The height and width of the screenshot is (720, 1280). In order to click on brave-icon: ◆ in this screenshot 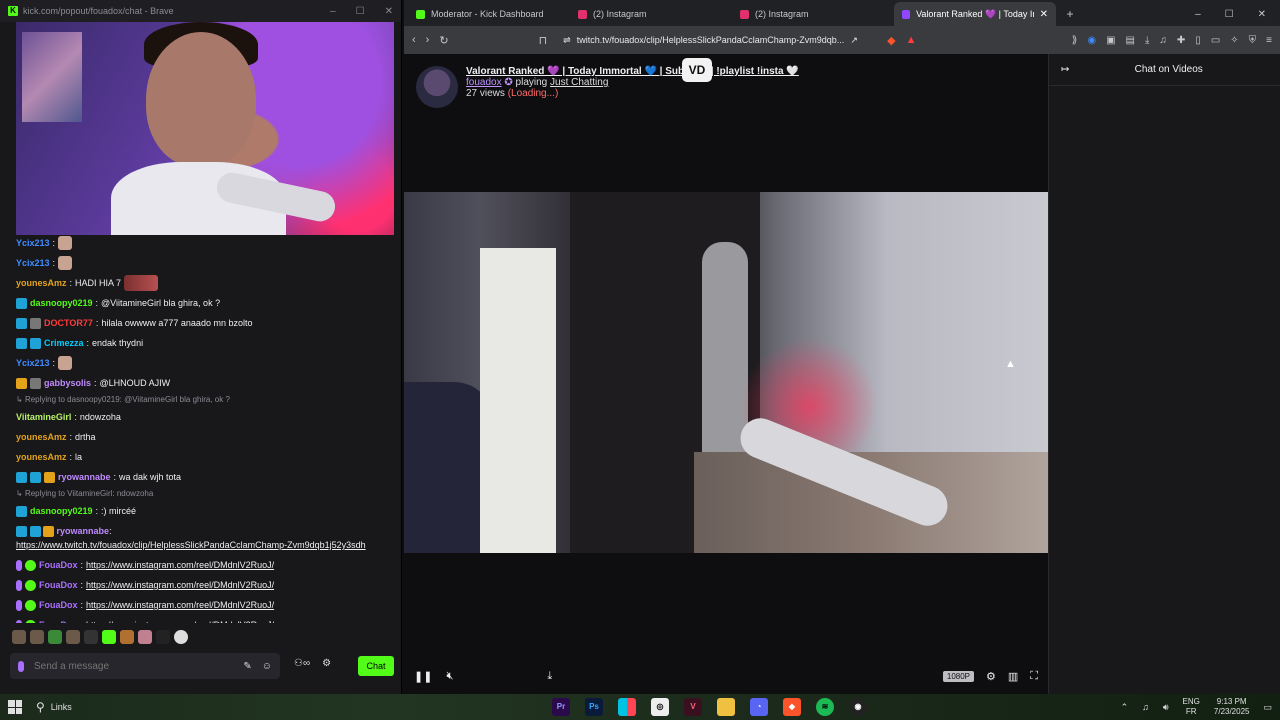, I will do `click(792, 707)`.